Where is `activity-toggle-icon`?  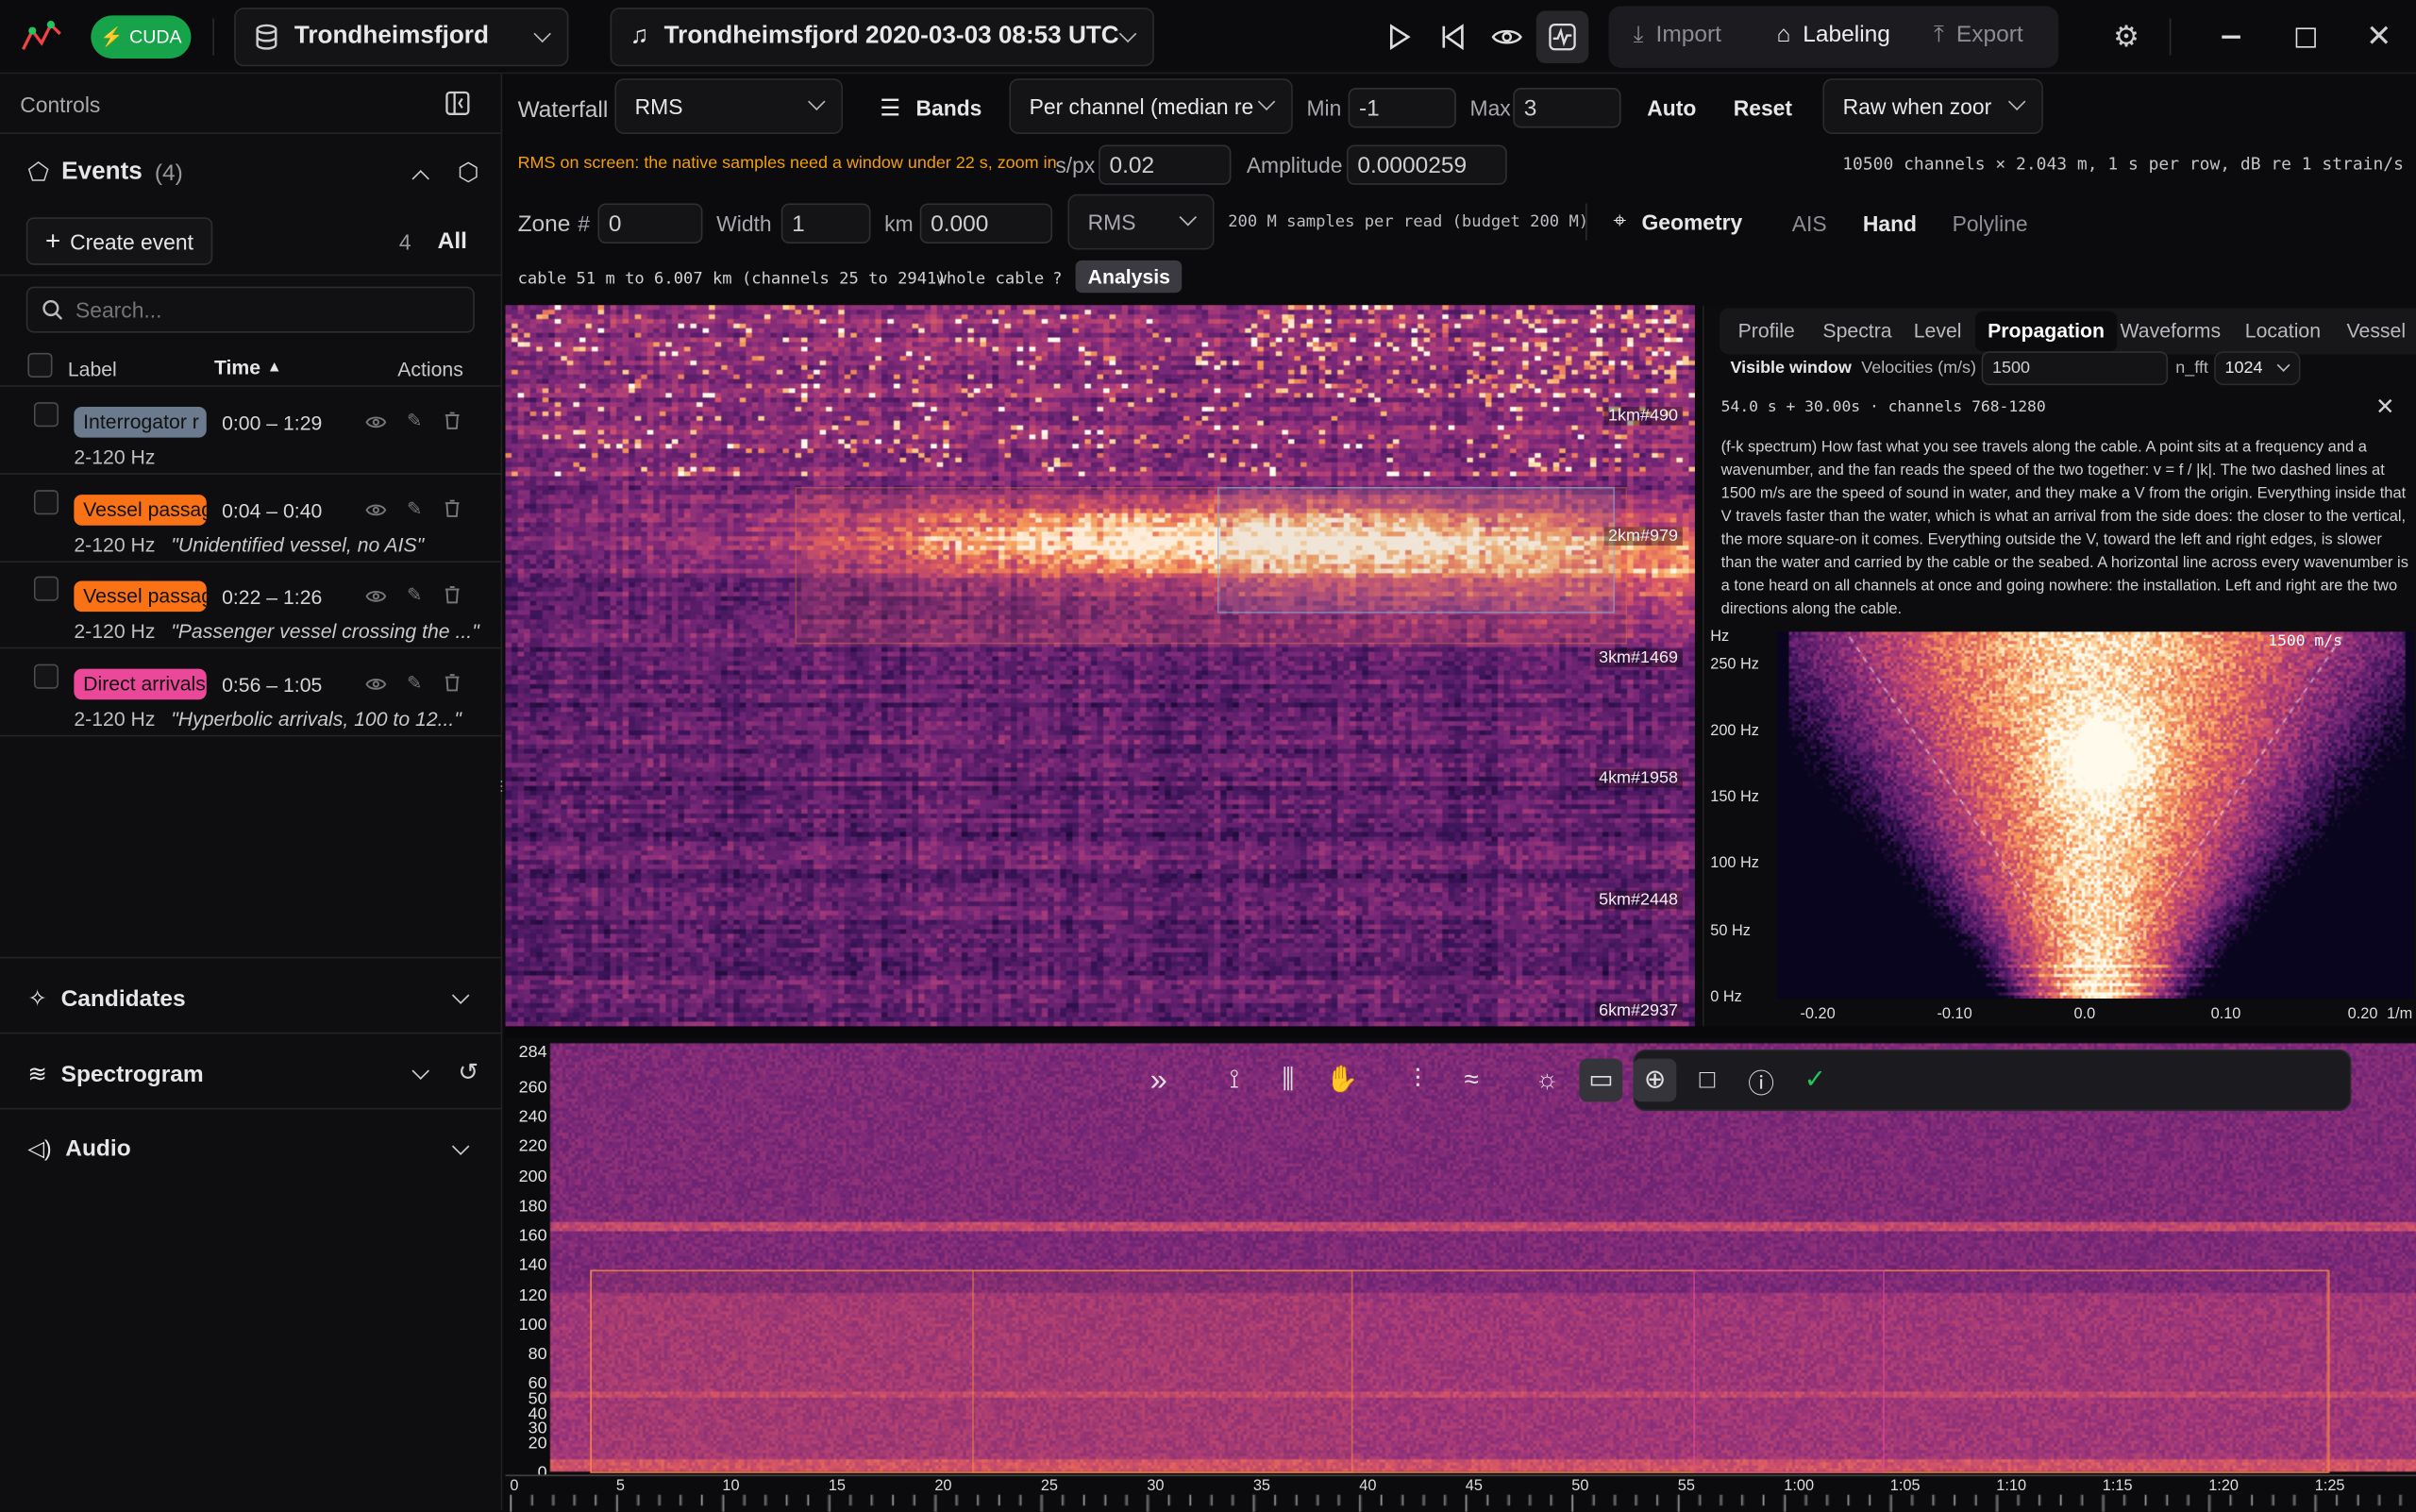 activity-toggle-icon is located at coordinates (1562, 36).